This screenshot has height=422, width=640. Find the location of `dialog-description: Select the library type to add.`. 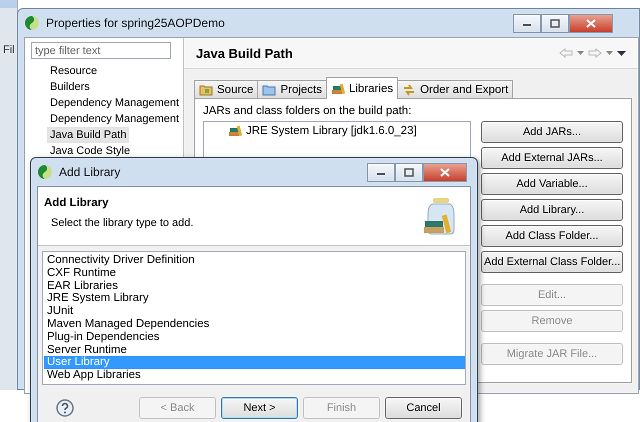

dialog-description: Select the library type to add. is located at coordinates (122, 223).